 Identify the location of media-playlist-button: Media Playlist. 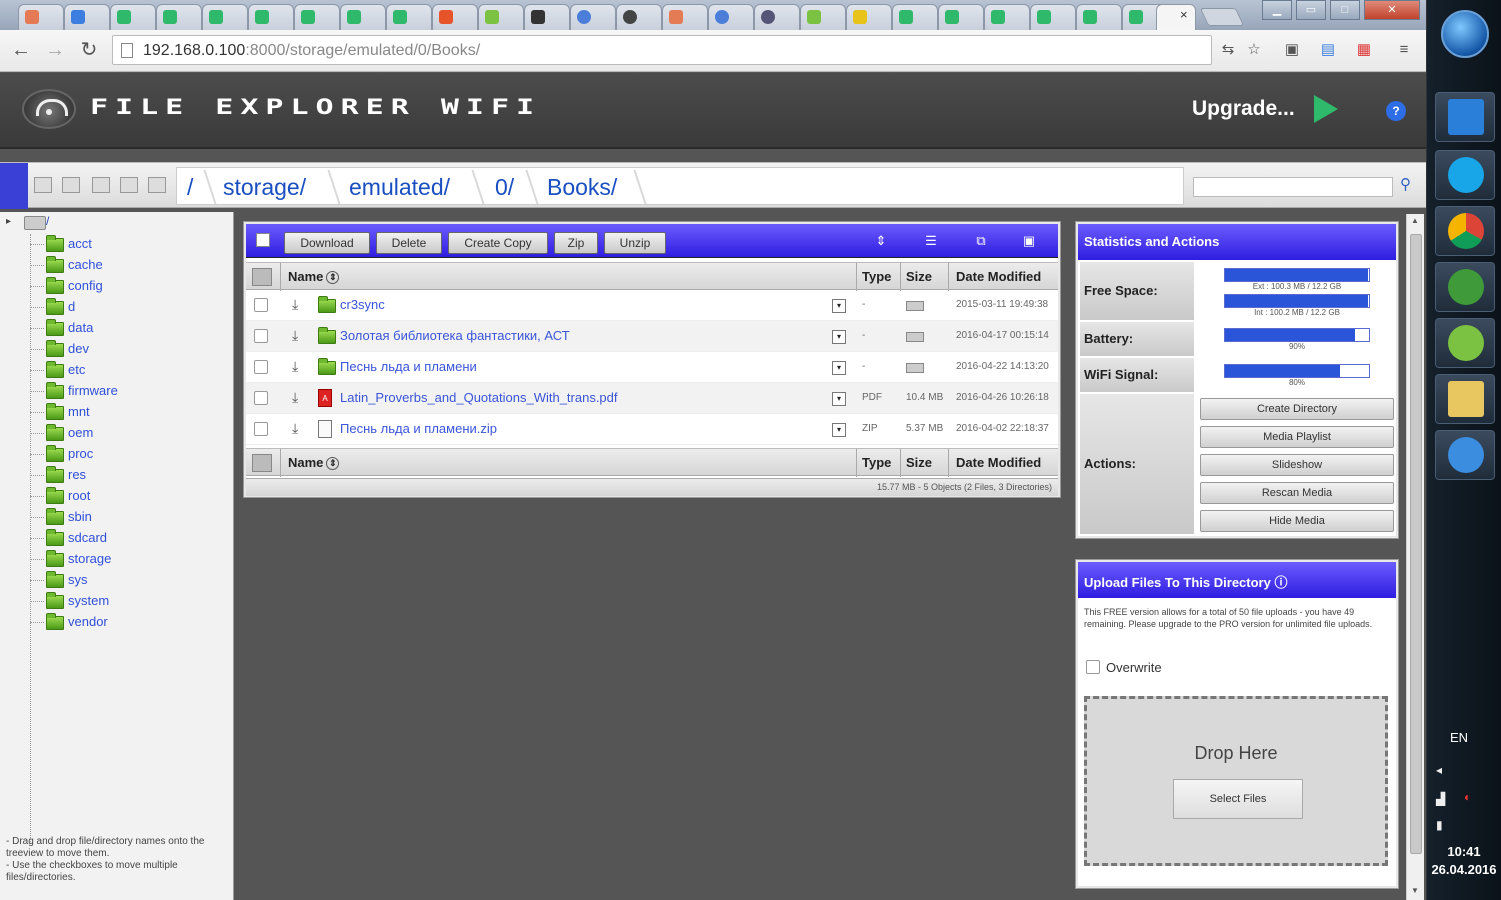
(1297, 437).